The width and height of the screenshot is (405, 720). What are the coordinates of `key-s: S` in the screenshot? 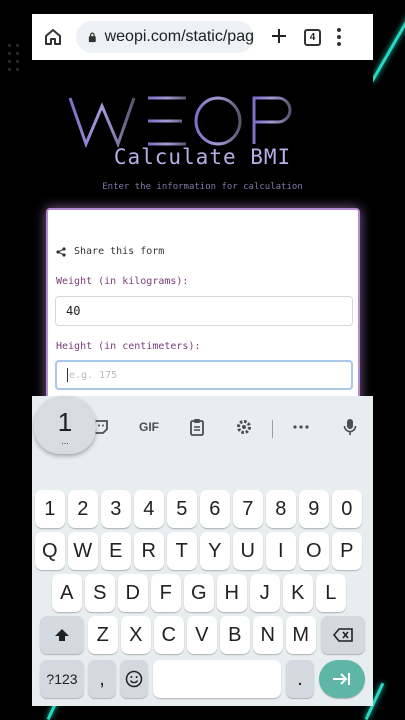 It's located at (100, 593).